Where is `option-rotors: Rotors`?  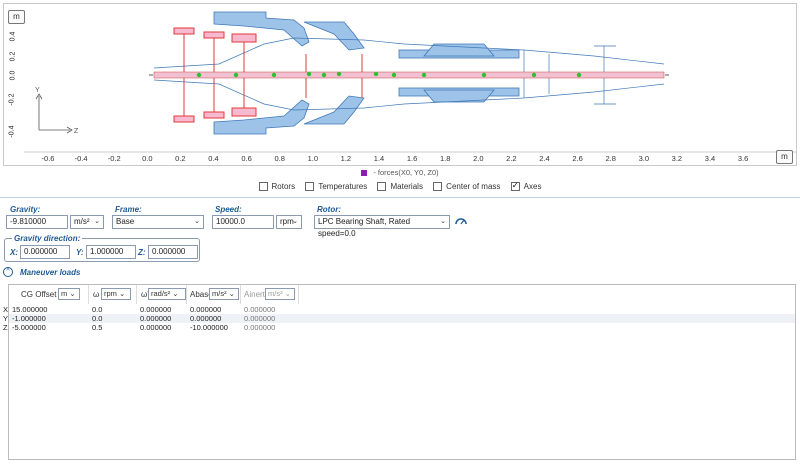 option-rotors: Rotors is located at coordinates (276, 186).